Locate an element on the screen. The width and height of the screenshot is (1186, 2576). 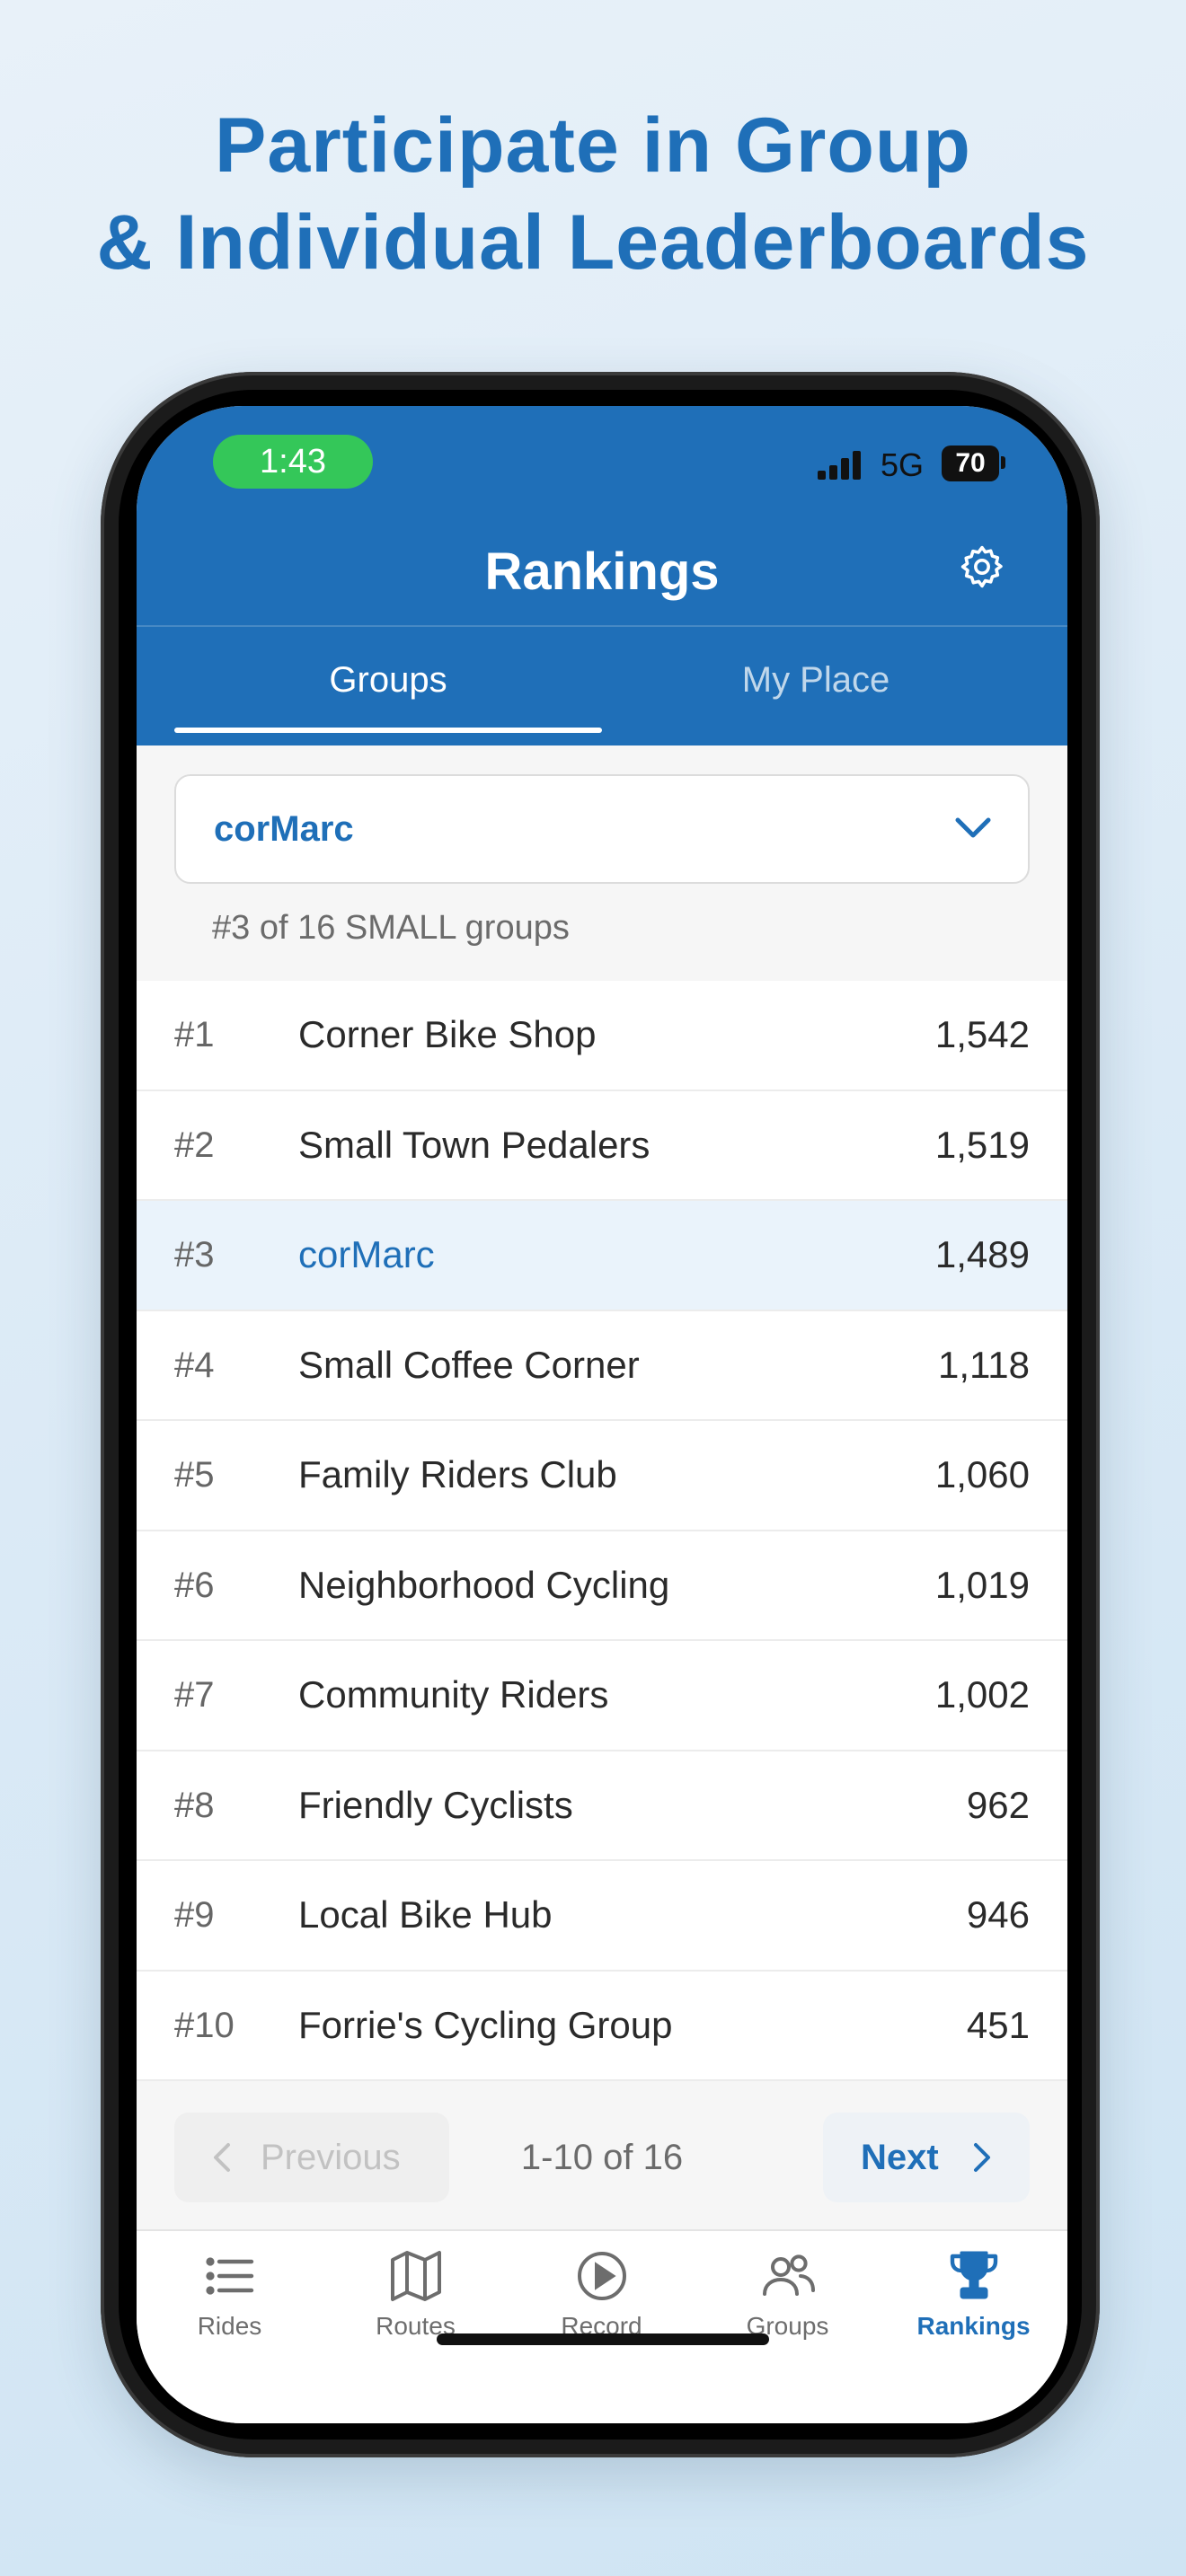
row-score: 1,118 is located at coordinates (984, 1364).